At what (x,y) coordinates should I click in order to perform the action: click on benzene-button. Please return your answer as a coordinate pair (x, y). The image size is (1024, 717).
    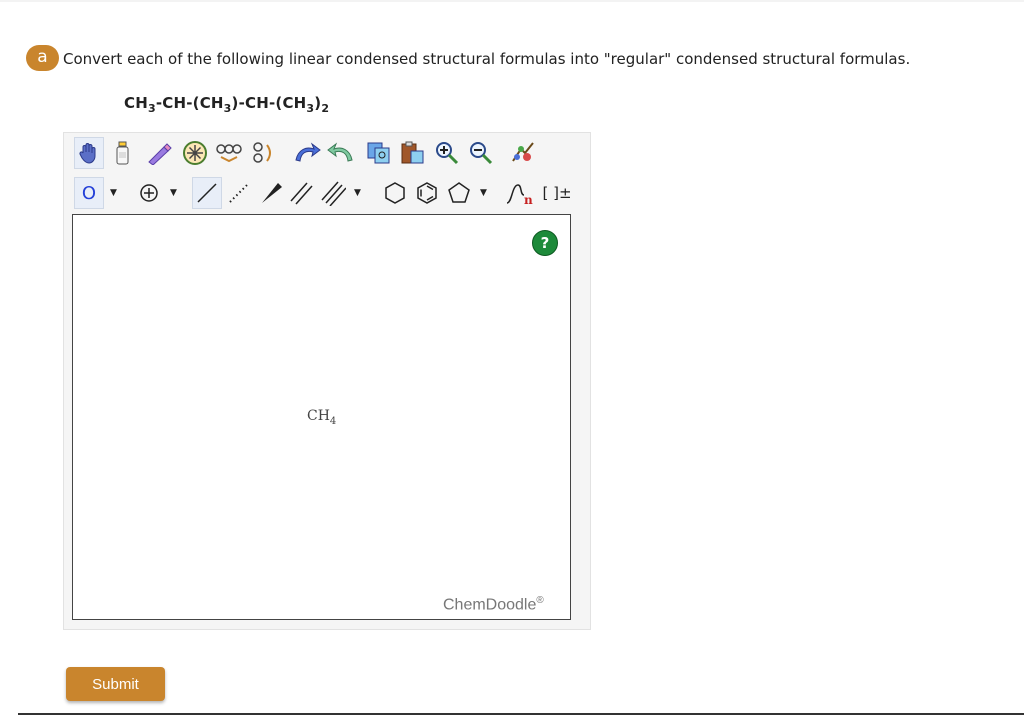
    Looking at the image, I should click on (427, 193).